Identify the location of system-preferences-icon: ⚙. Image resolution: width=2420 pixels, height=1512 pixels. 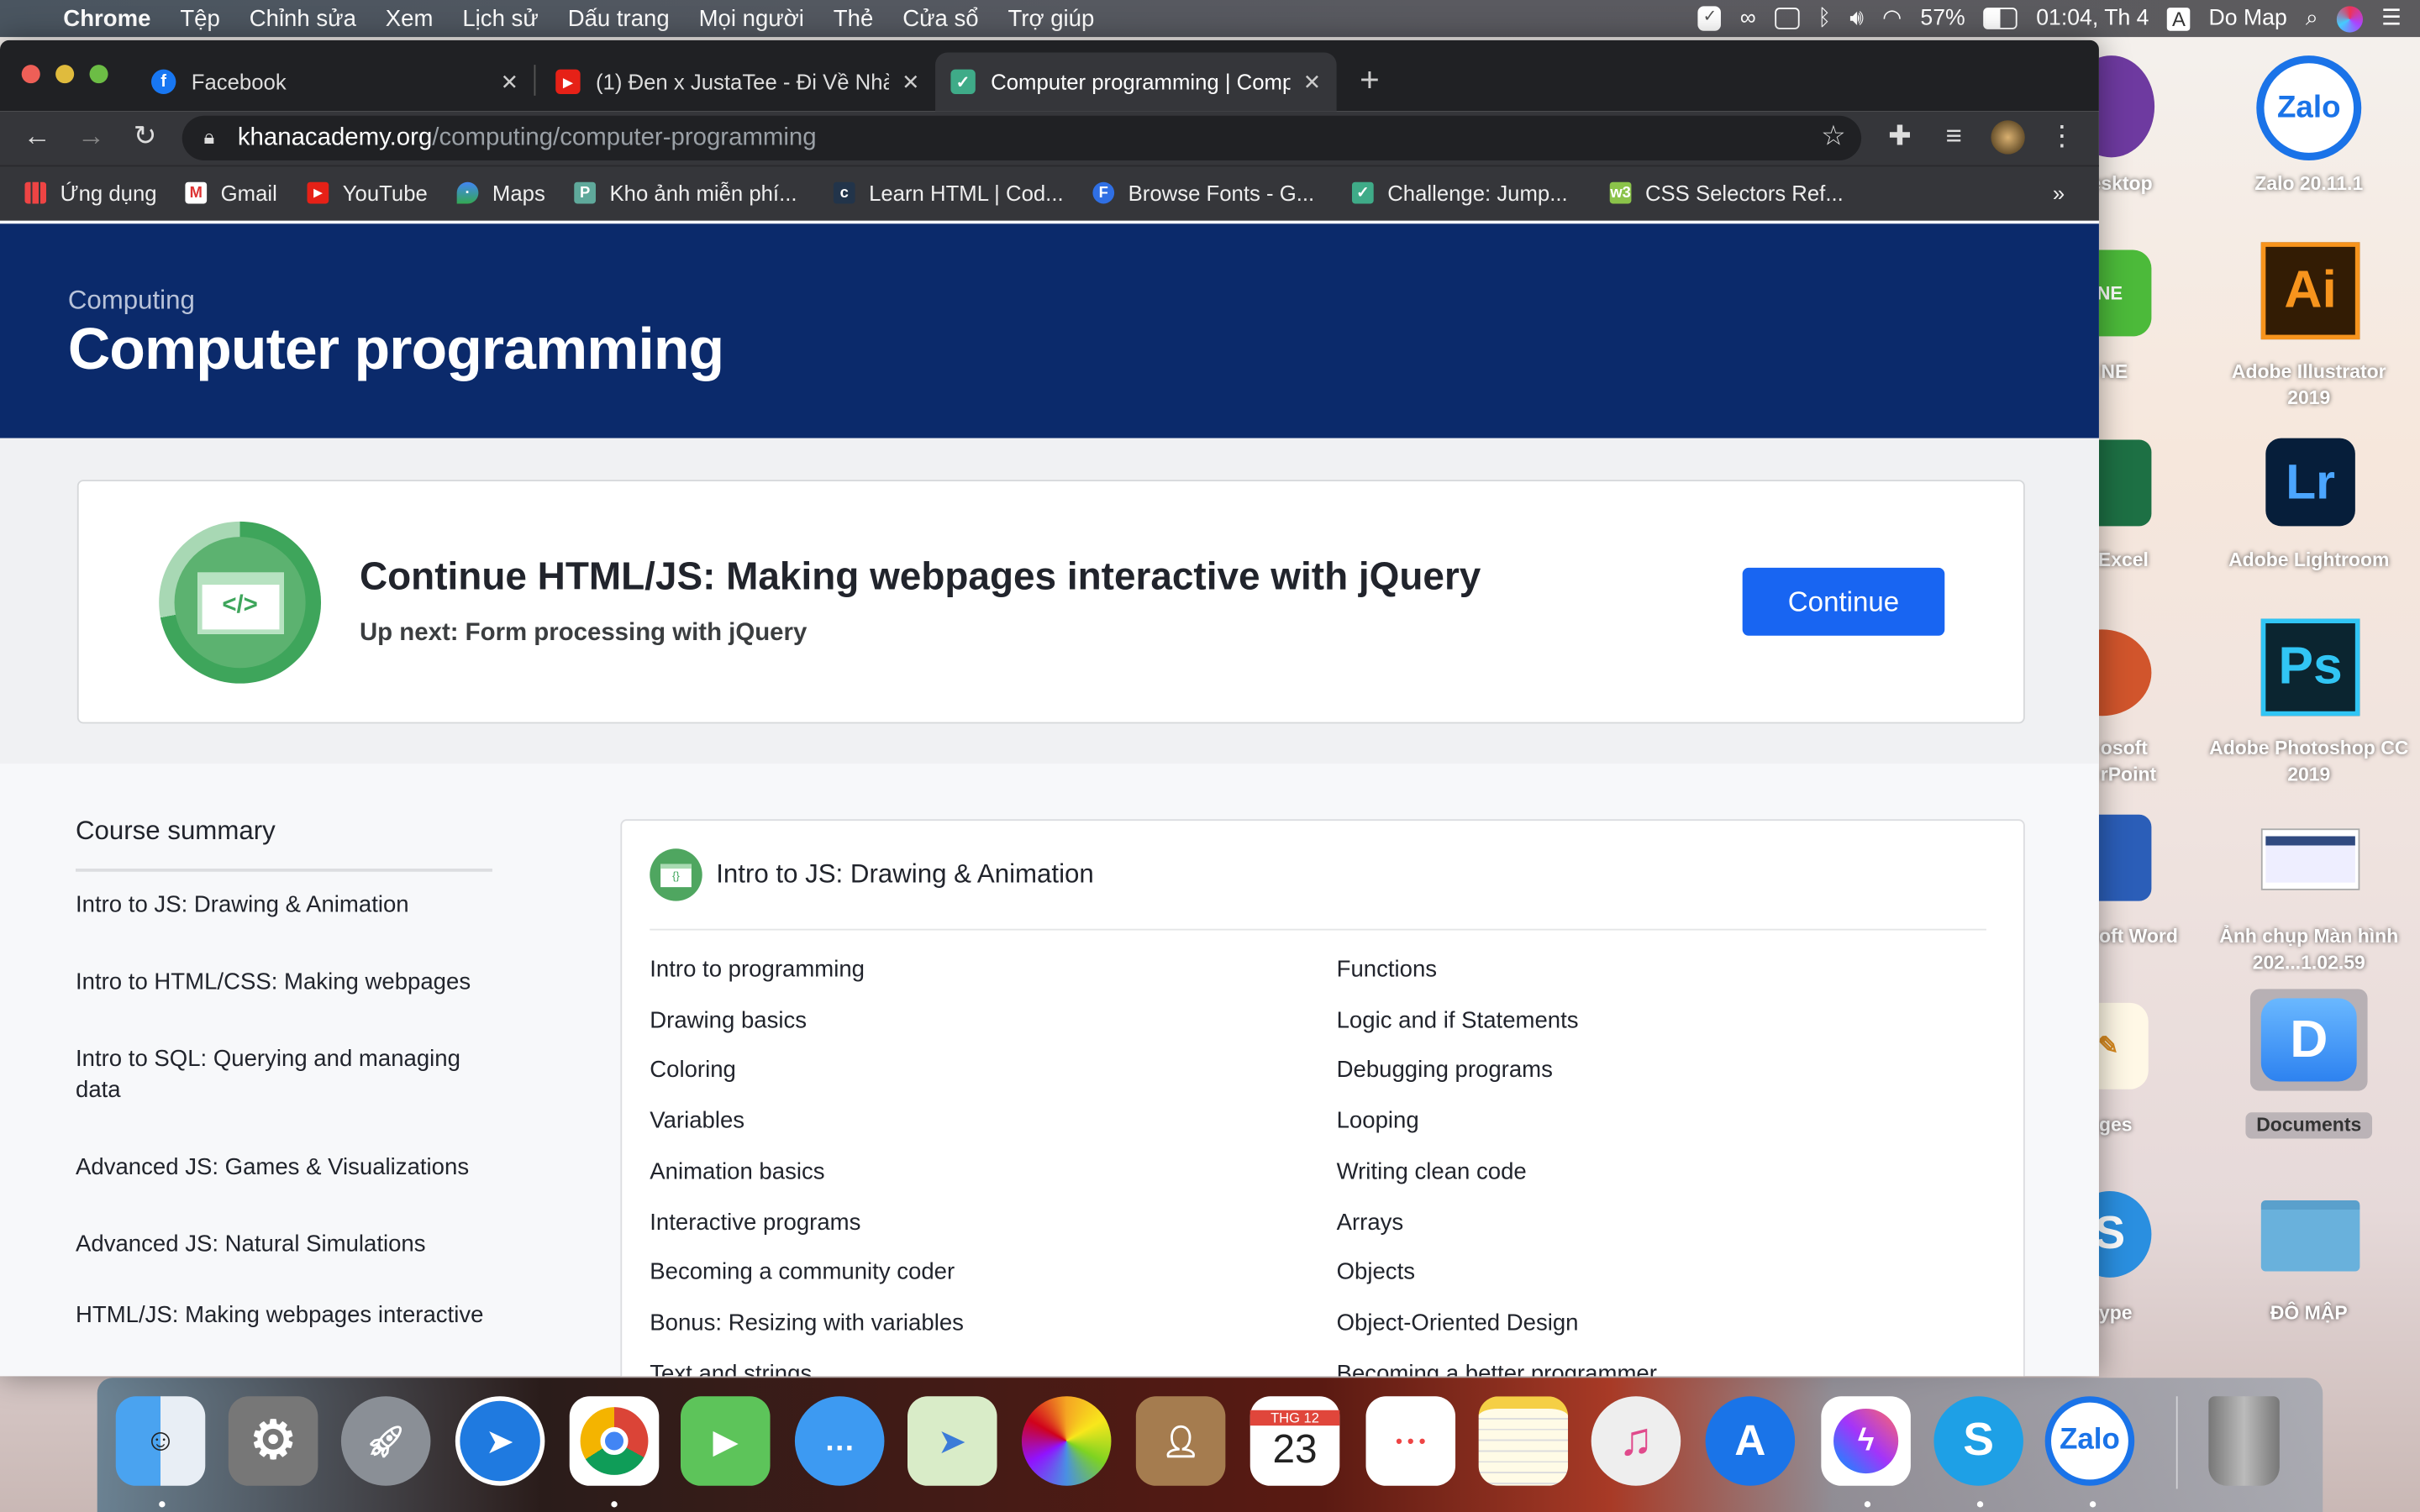
(273, 1441).